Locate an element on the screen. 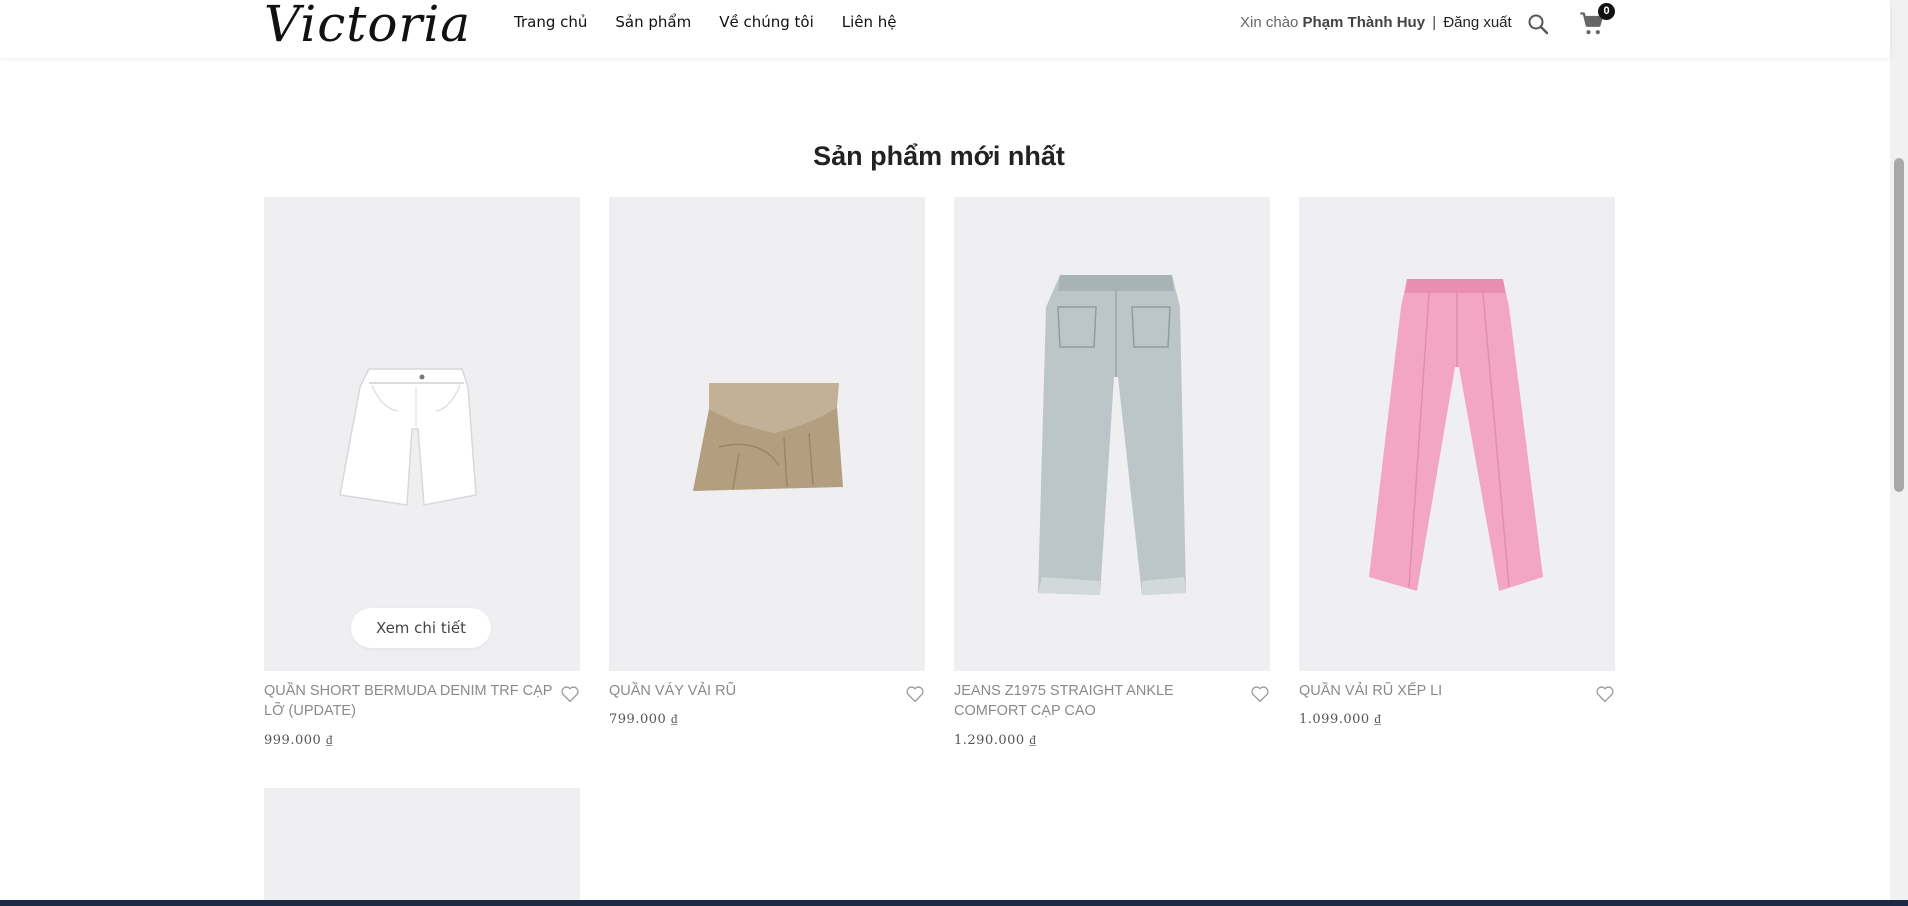  nav-link-products: Sản phẩm is located at coordinates (653, 22).